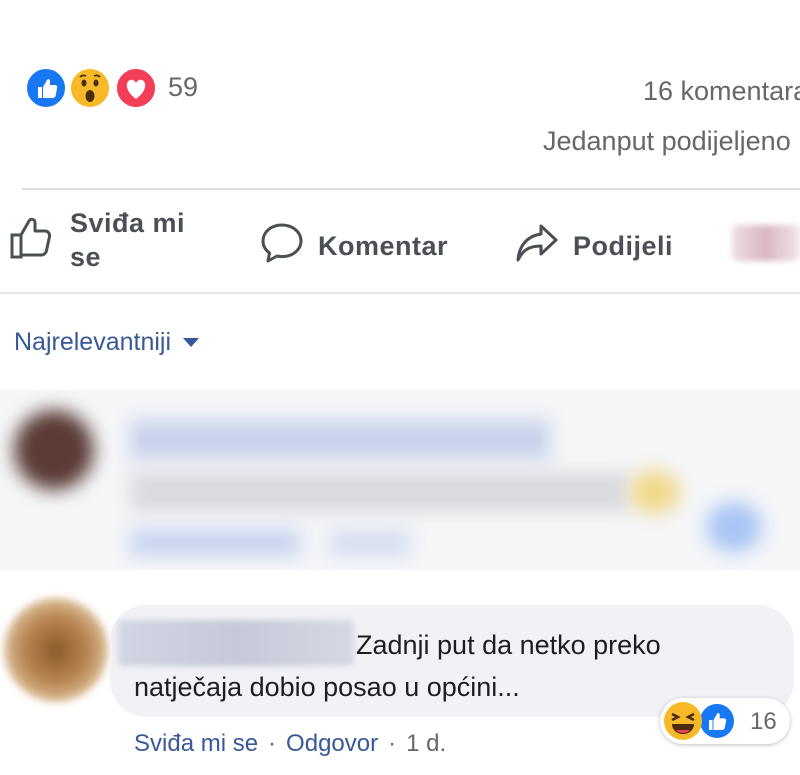 Image resolution: width=800 pixels, height=775 pixels. I want to click on like-icon, so click(717, 721).